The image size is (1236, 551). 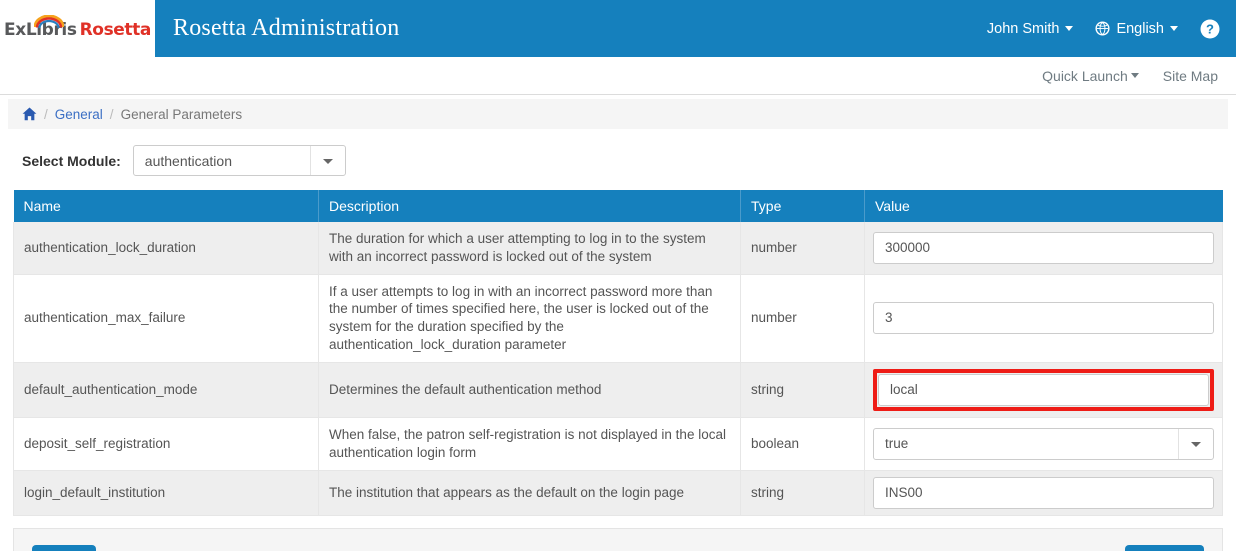 What do you see at coordinates (529, 206) in the screenshot?
I see `column-header-description: Description` at bounding box center [529, 206].